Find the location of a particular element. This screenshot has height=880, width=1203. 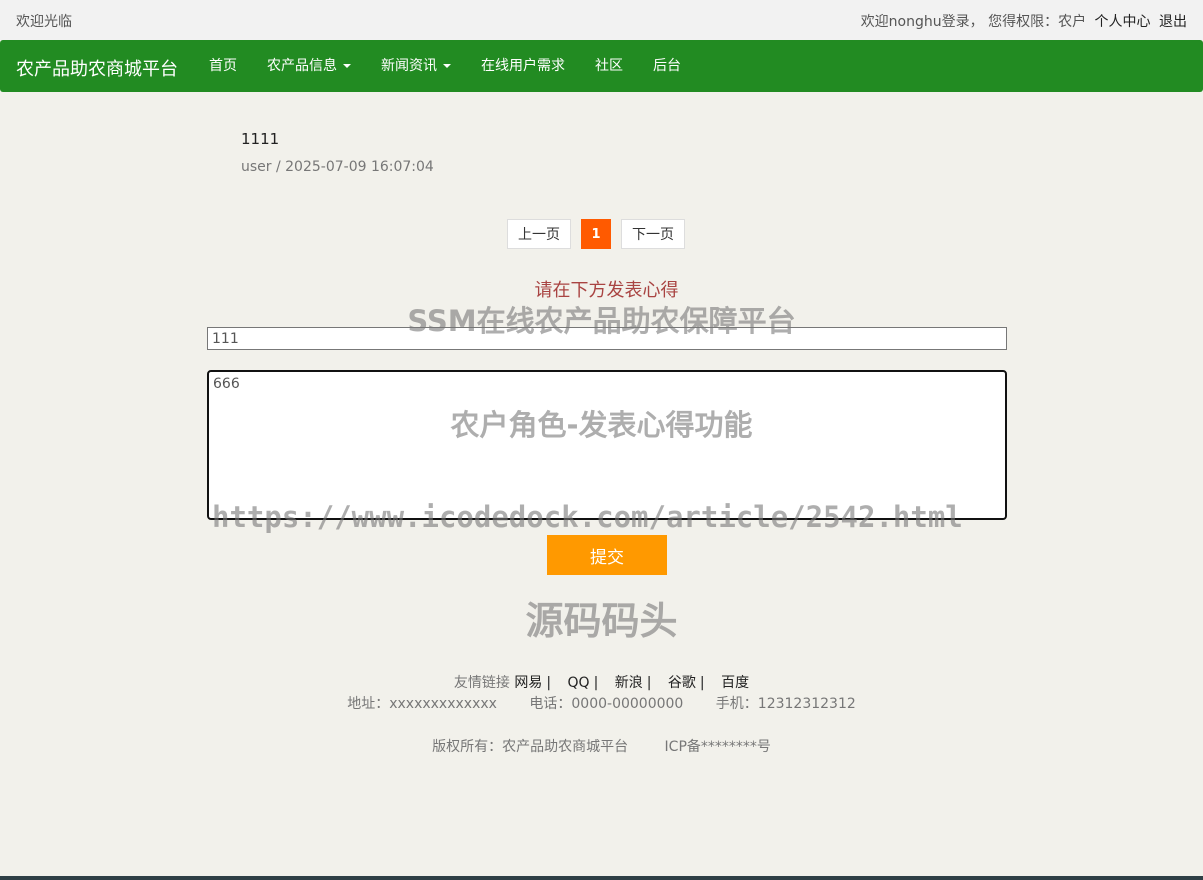

watermark-brand: 源码码头 is located at coordinates (601, 621).